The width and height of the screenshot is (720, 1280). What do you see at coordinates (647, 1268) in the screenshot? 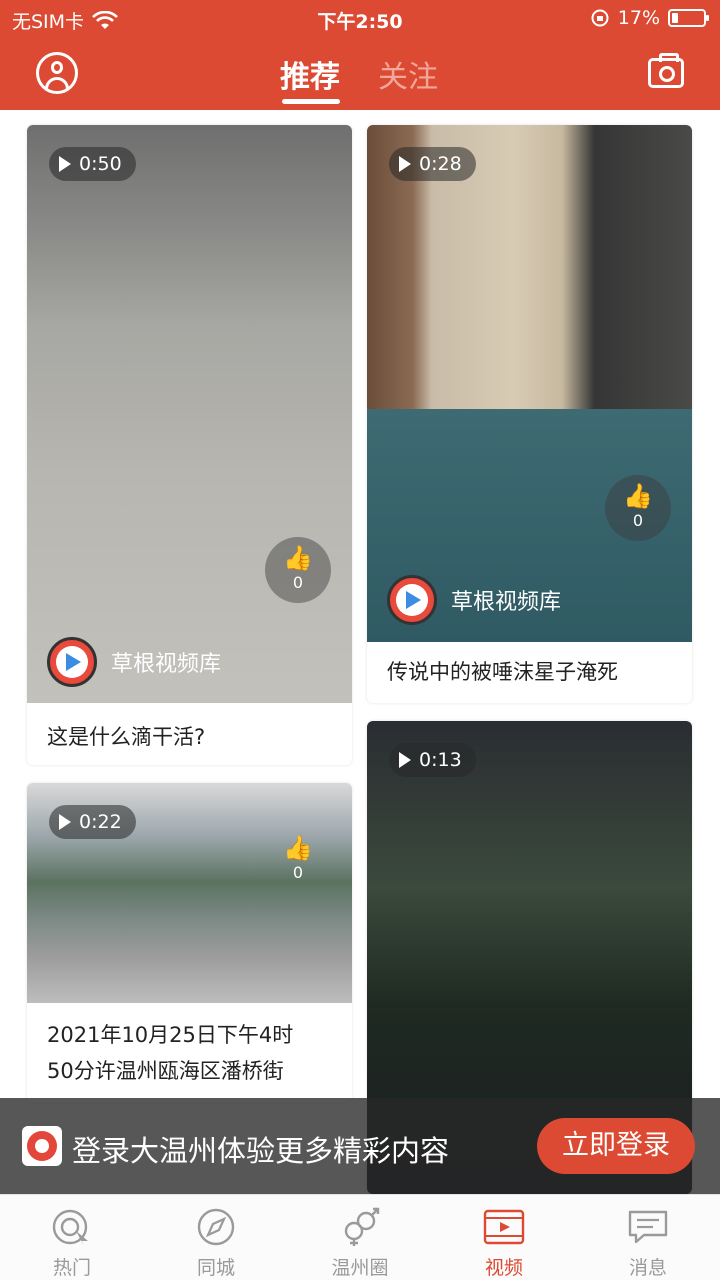
I see `tab-label: 消息` at bounding box center [647, 1268].